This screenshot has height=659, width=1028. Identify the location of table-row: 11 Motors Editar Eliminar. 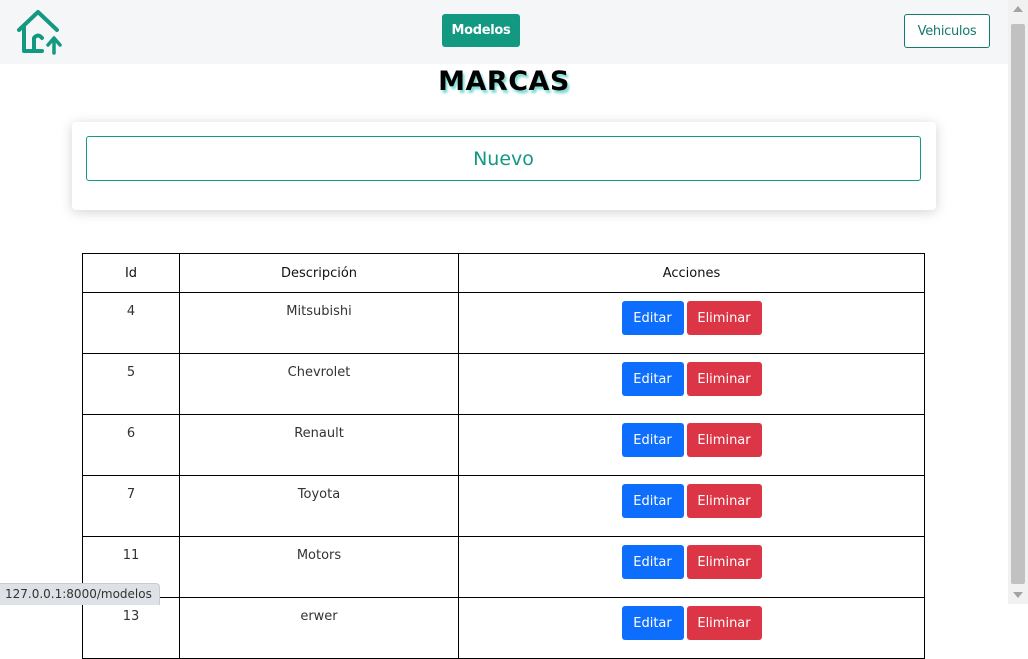
(503, 567).